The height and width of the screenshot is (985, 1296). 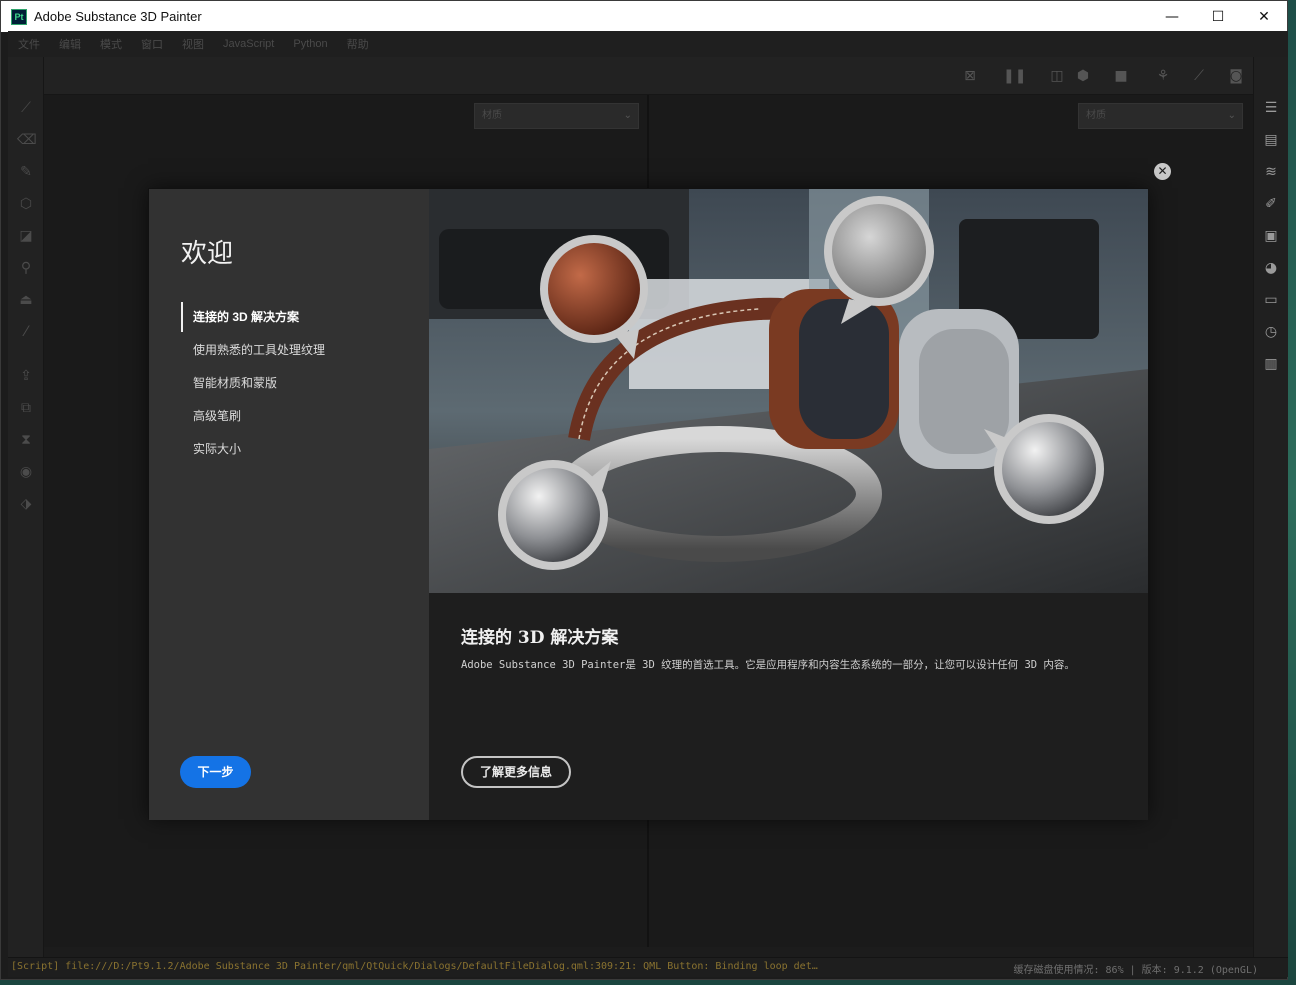 I want to click on nav-item-smart-materials: 智能材质和蒙版, so click(x=296, y=384).